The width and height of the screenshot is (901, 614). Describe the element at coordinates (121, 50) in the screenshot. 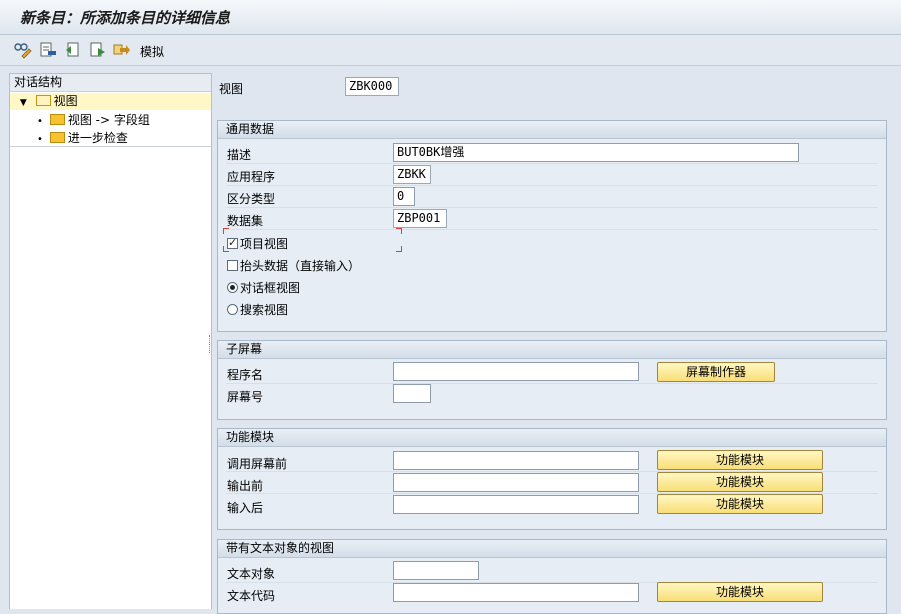

I see `navigate-icon` at that location.